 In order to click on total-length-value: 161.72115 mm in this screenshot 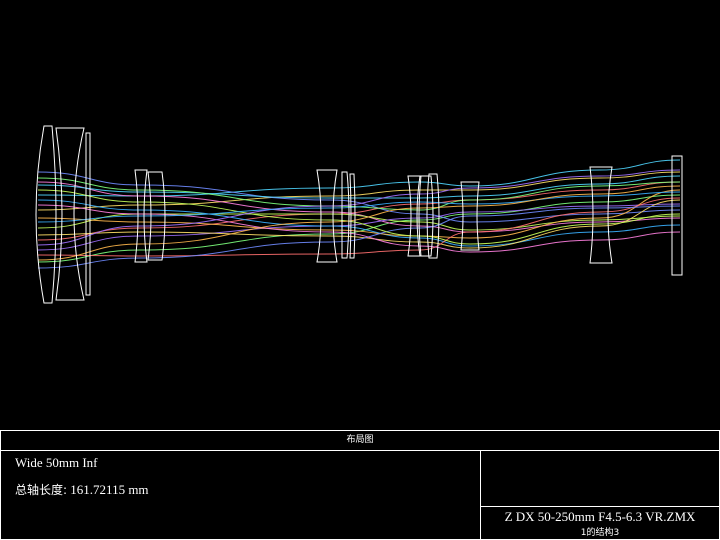, I will do `click(109, 489)`.